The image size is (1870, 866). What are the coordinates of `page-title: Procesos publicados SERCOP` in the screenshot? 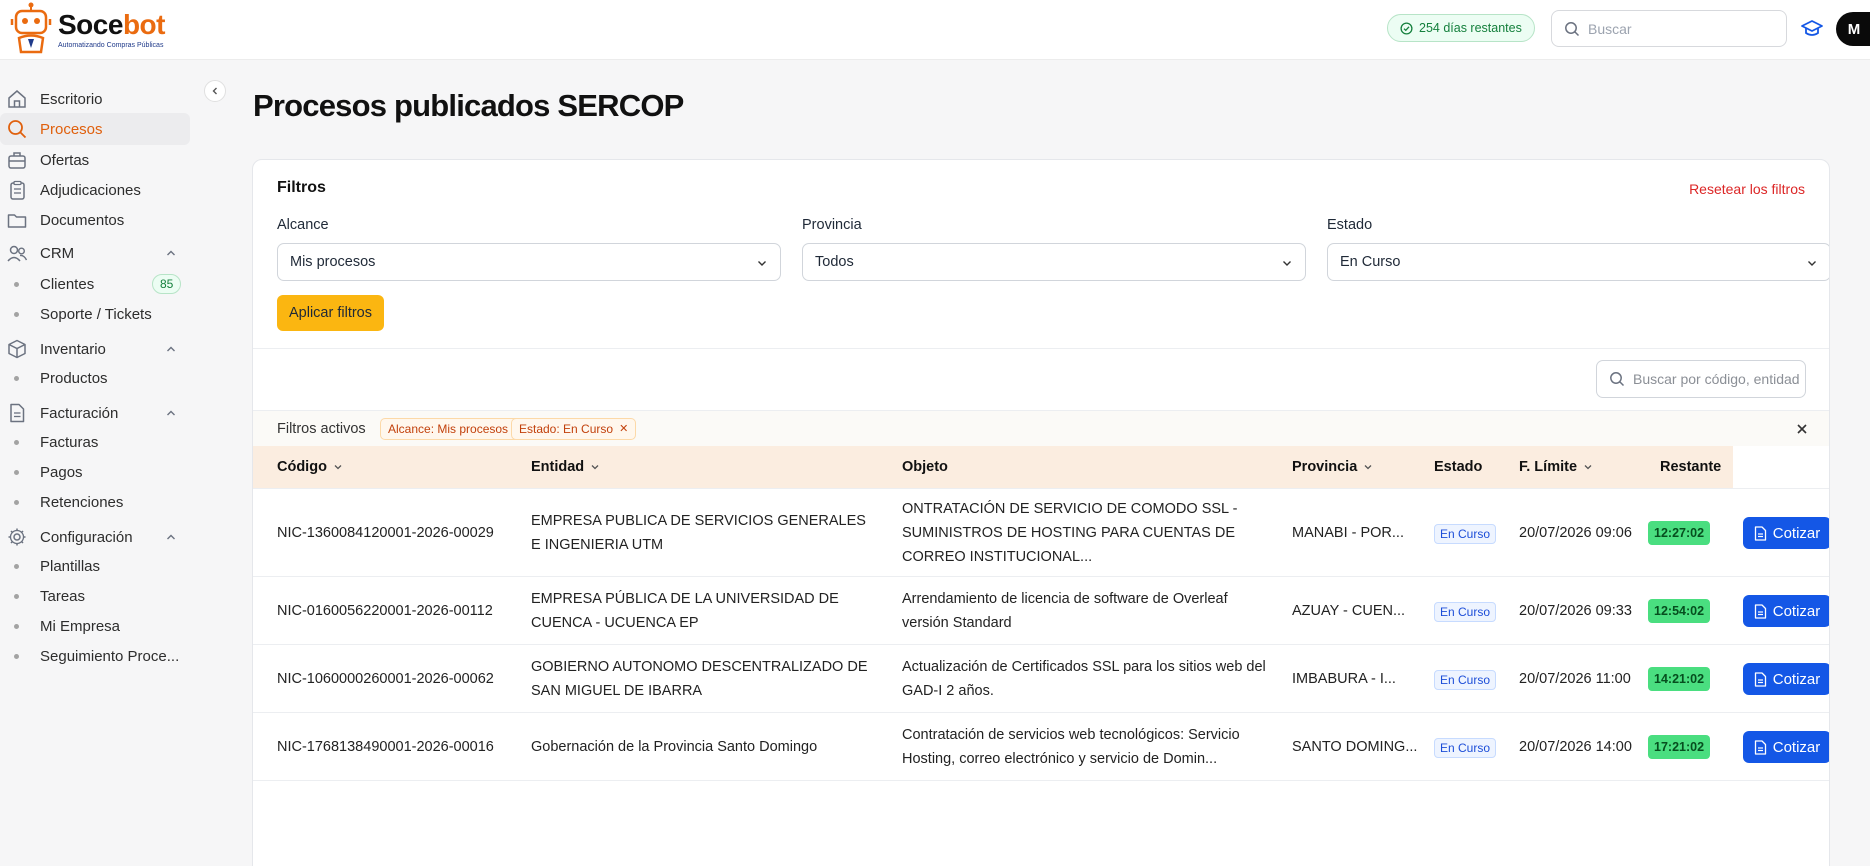 It's located at (468, 105).